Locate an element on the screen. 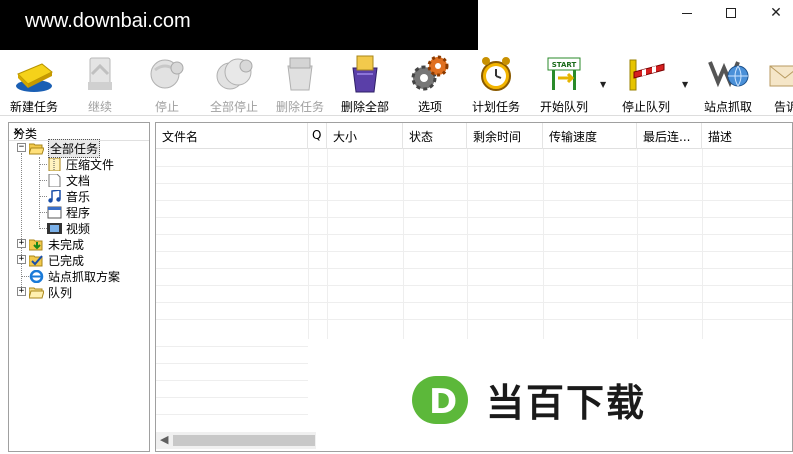  tell-friend-label: 告诉 is located at coordinates (783, 107).